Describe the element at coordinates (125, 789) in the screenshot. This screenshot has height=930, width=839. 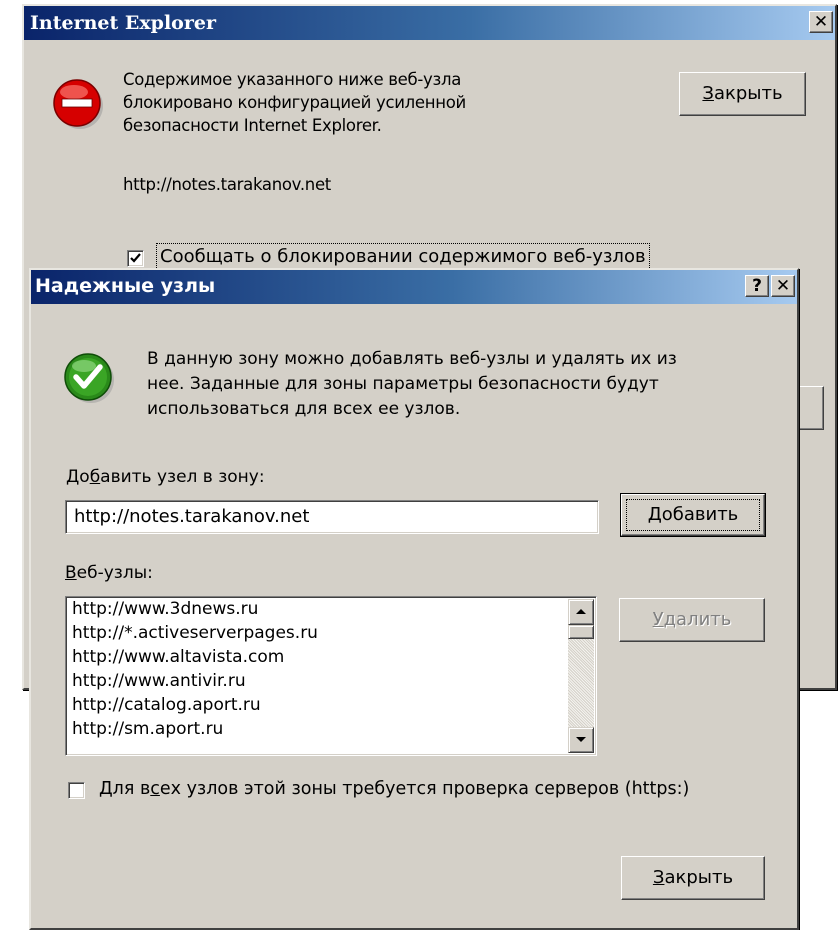
I see `require-https-label-pre: Для в` at that location.